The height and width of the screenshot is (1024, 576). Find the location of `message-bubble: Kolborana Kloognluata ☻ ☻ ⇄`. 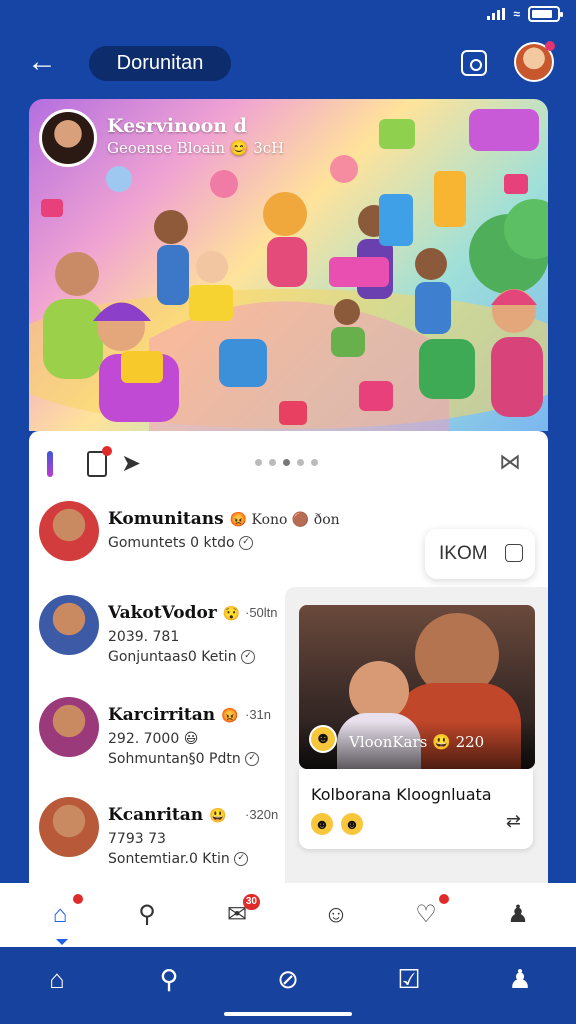

message-bubble: Kolborana Kloognluata ☻ ☻ ⇄ is located at coordinates (416, 809).